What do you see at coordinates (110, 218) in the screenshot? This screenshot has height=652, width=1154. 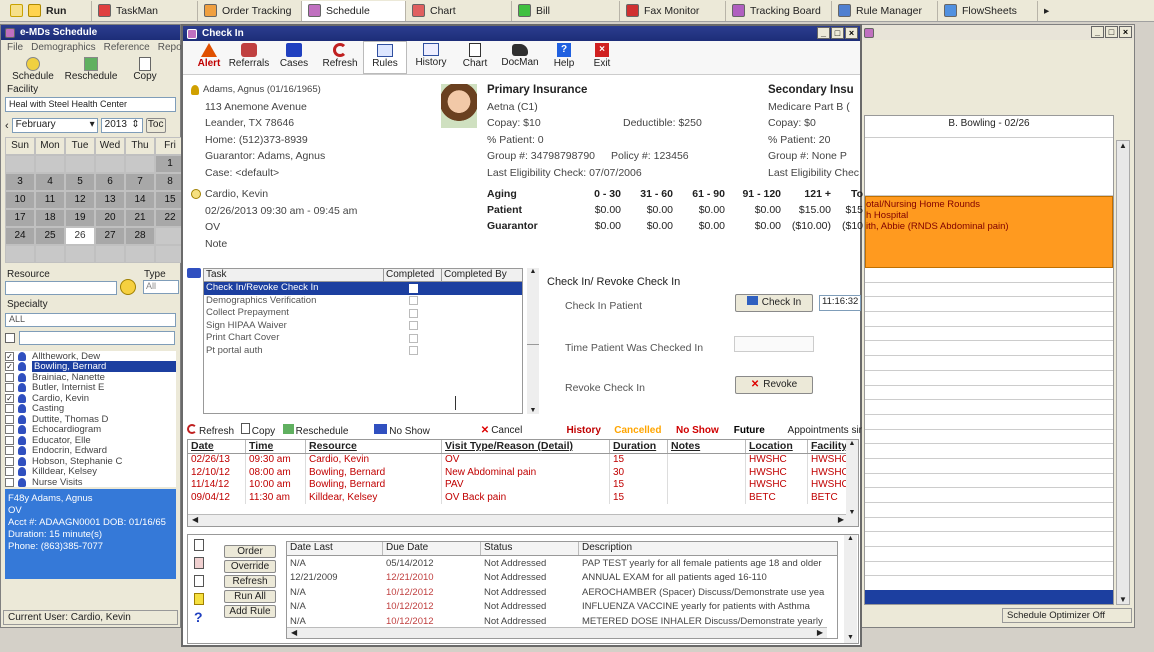 I see `calendar-day: 20` at bounding box center [110, 218].